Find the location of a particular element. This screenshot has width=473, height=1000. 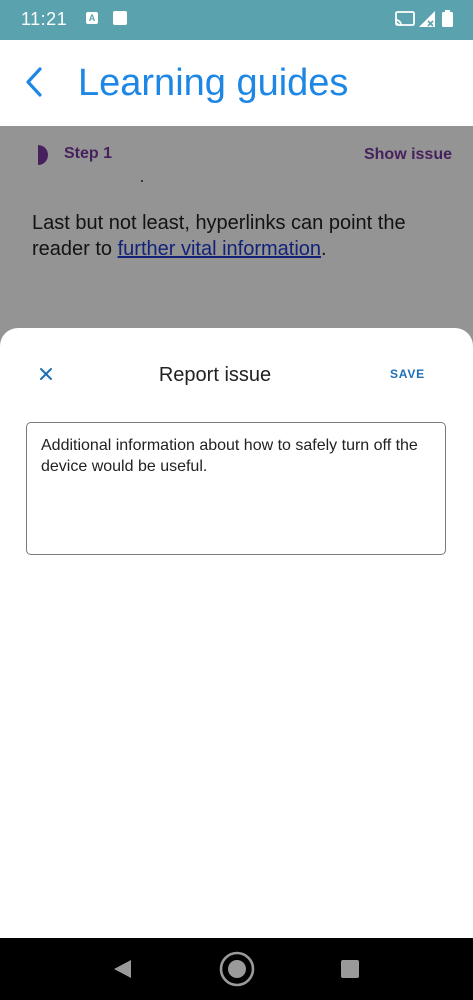

navigation-bar is located at coordinates (236, 969).